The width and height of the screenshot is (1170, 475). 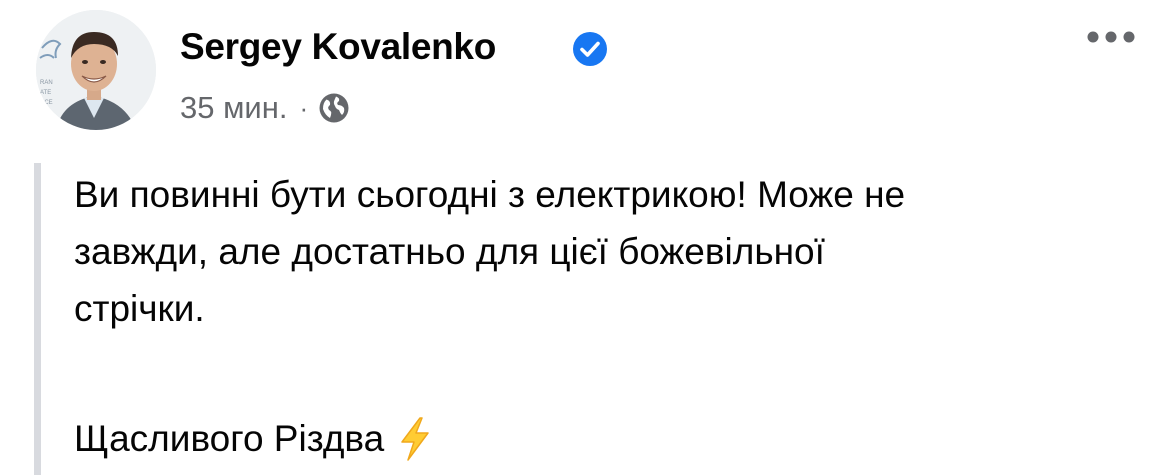 I want to click on avatar-bg-text-1: RAN, so click(x=46, y=83).